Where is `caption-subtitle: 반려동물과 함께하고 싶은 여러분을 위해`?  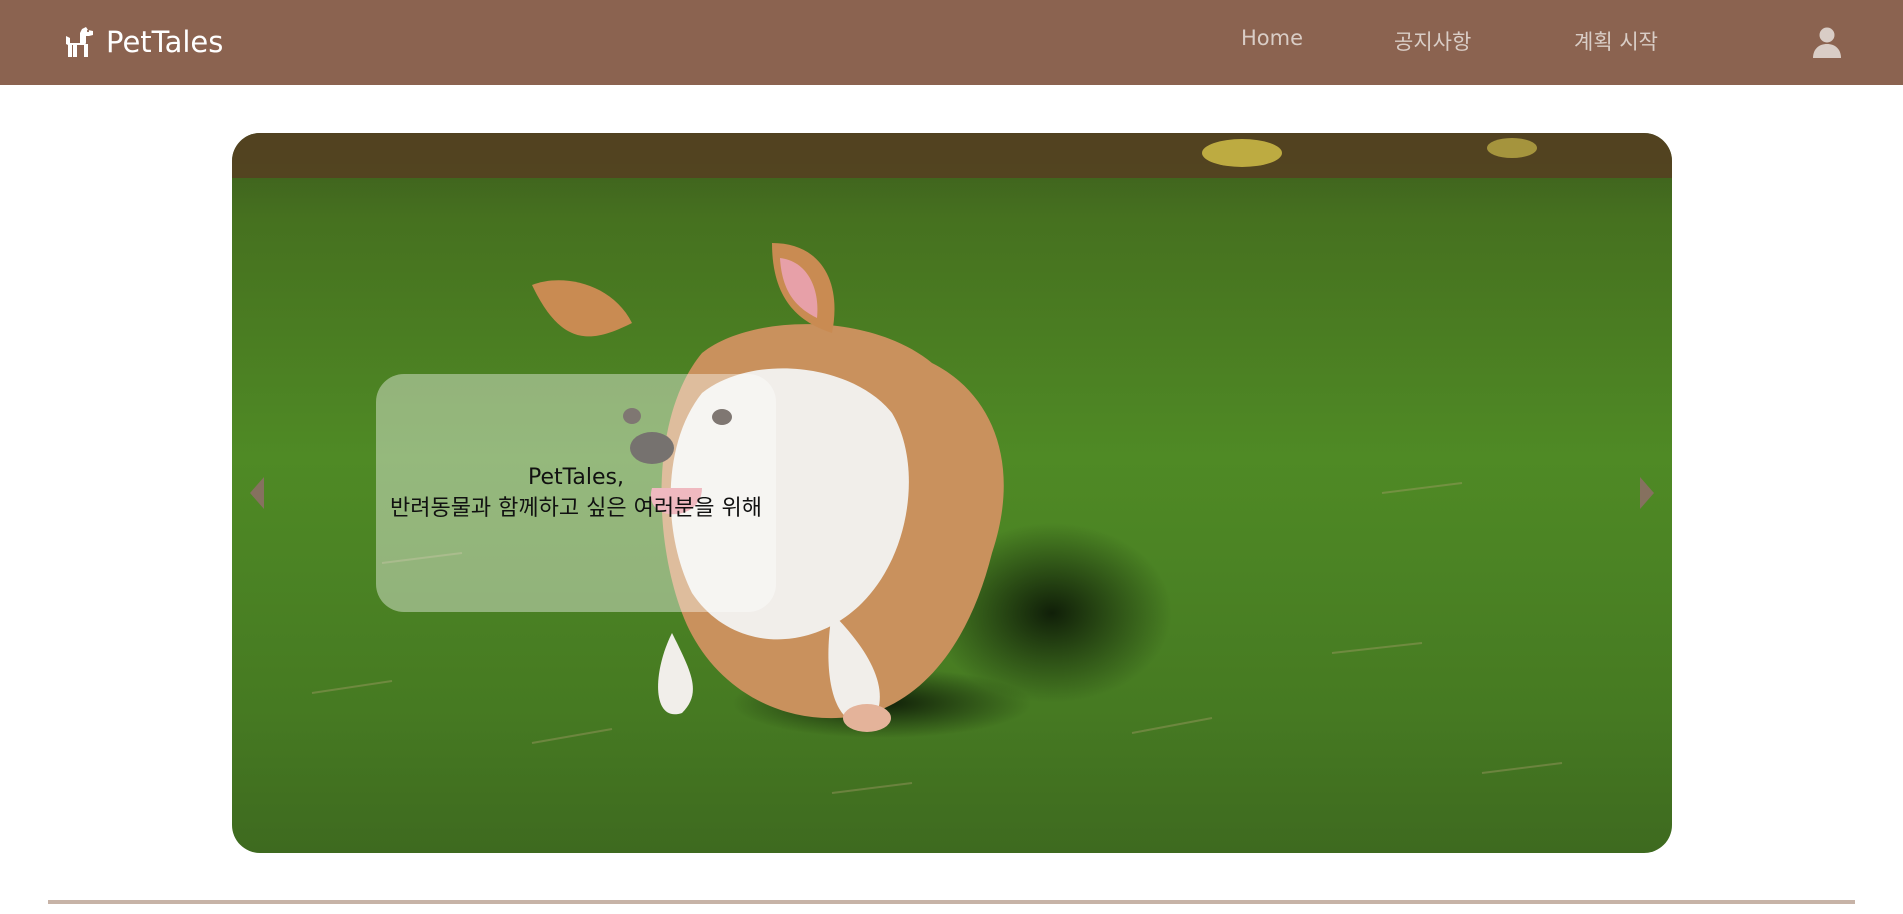 caption-subtitle: 반려동물과 함께하고 싶은 여러분을 위해 is located at coordinates (576, 508).